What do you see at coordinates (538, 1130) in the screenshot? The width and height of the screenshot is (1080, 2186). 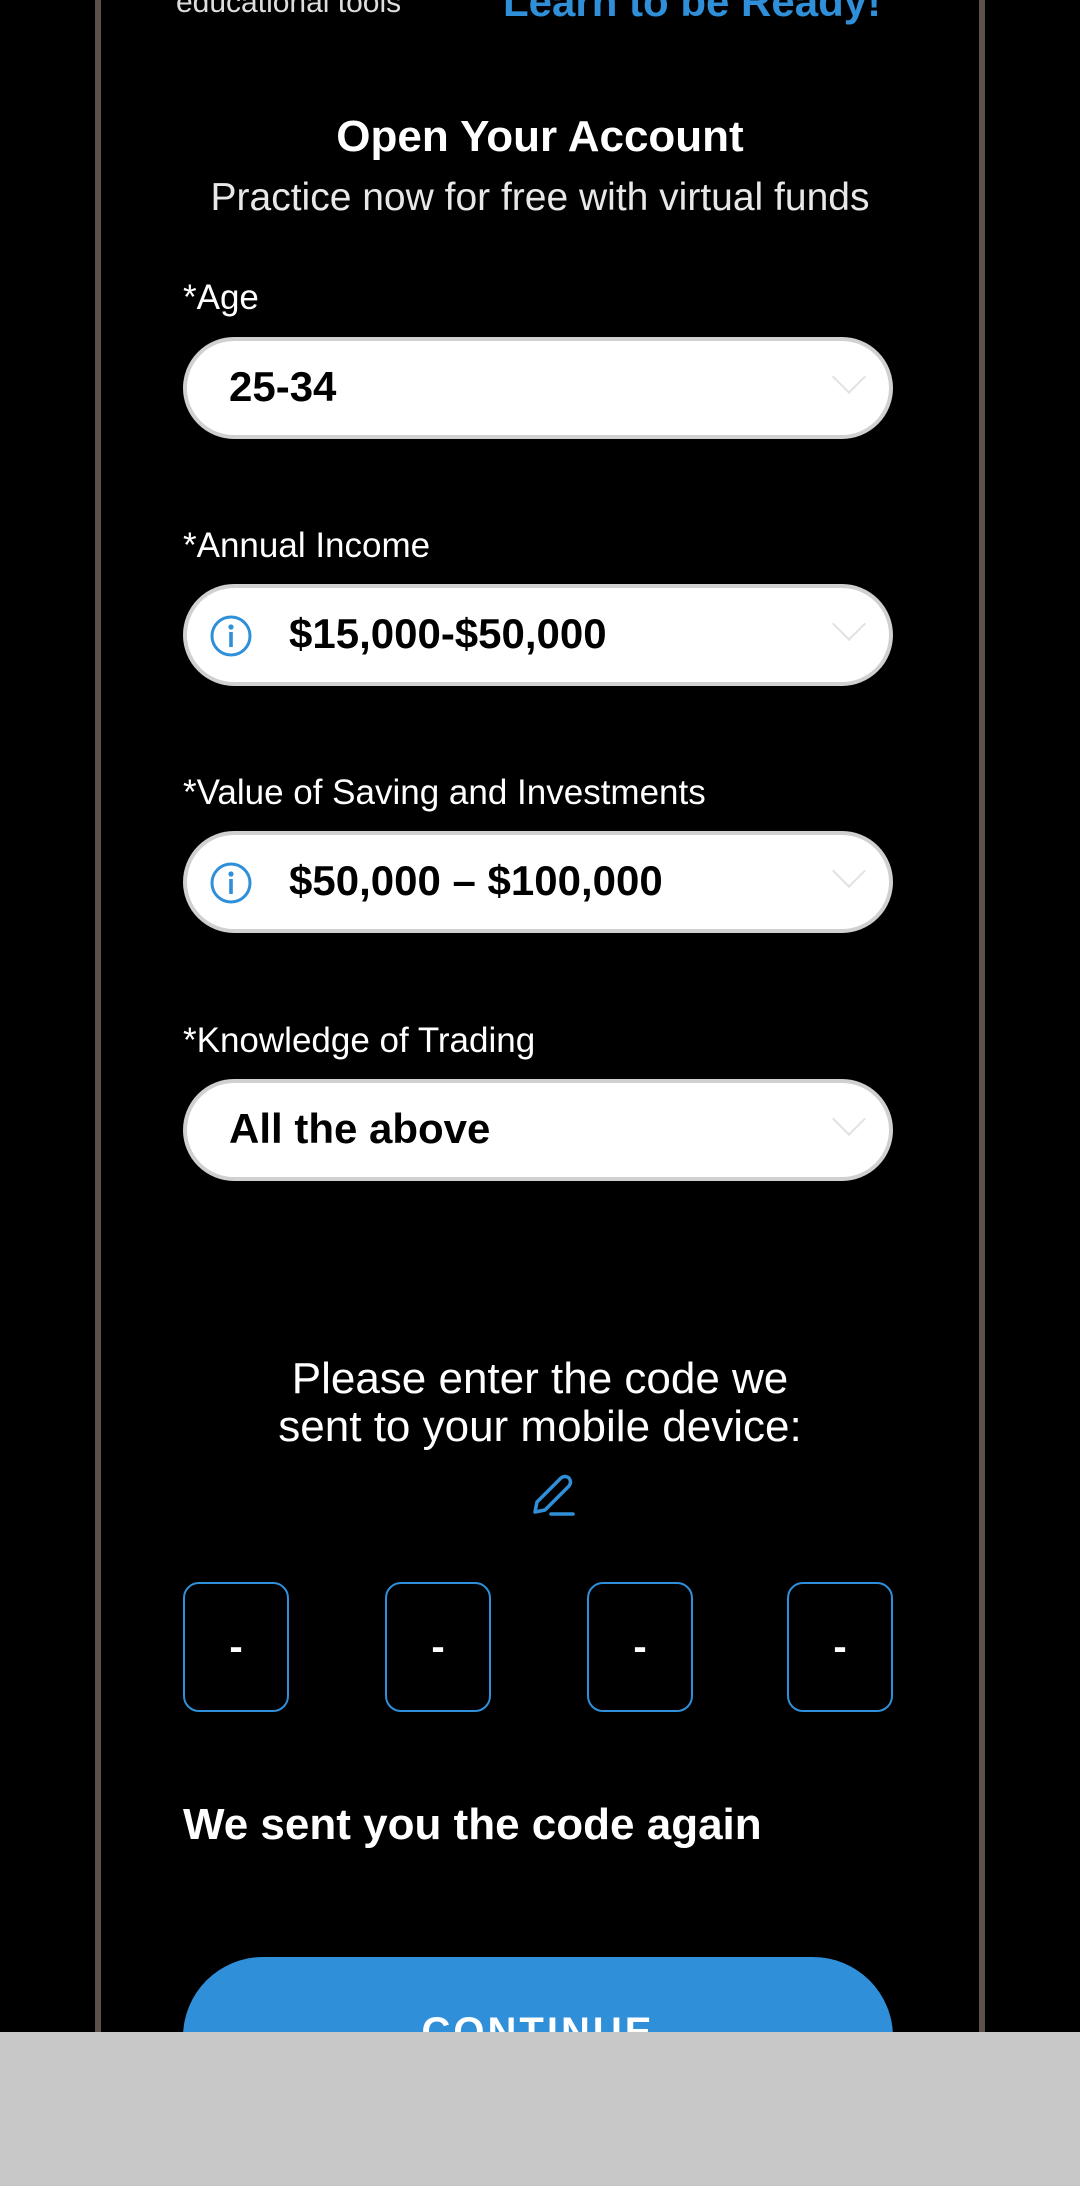 I see `knowledge-select: All the above` at bounding box center [538, 1130].